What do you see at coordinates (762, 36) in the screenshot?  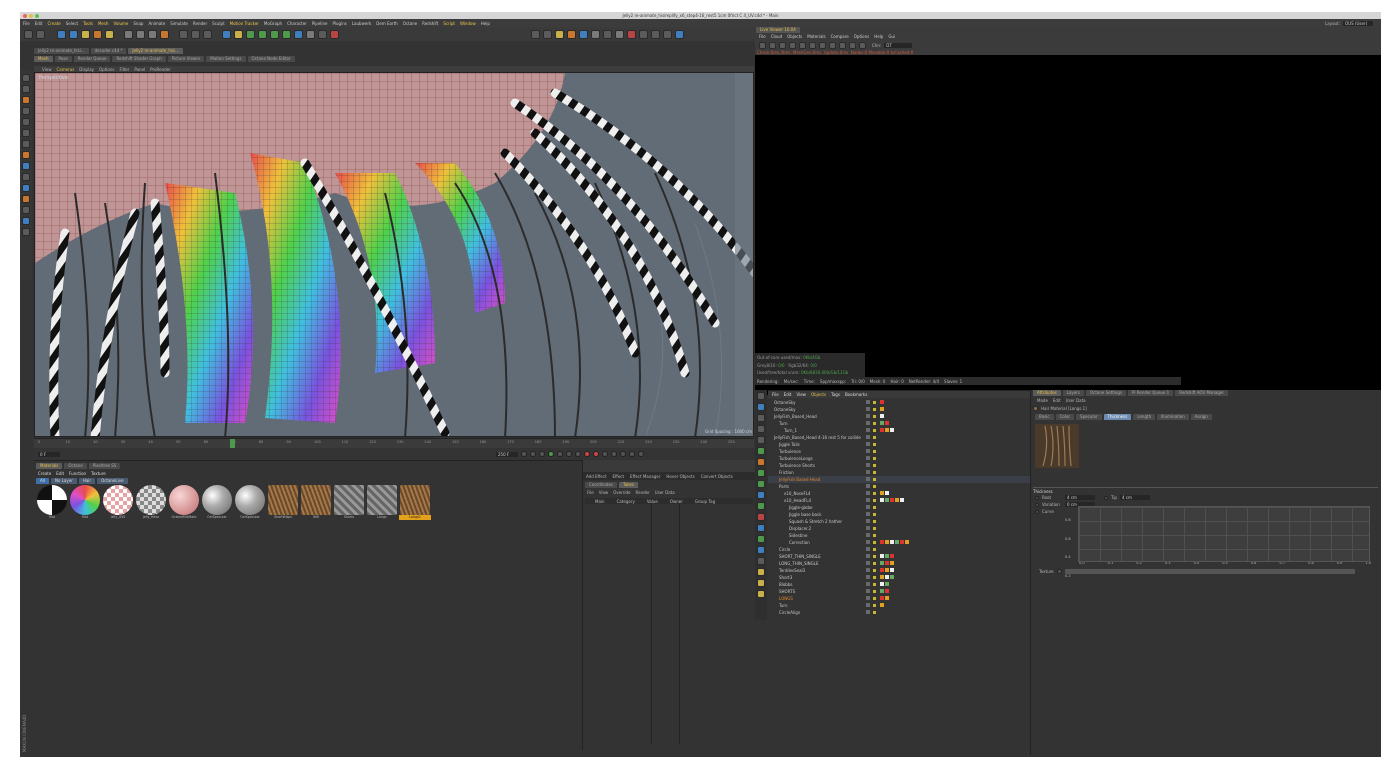 I see `lv-menu-item: File` at bounding box center [762, 36].